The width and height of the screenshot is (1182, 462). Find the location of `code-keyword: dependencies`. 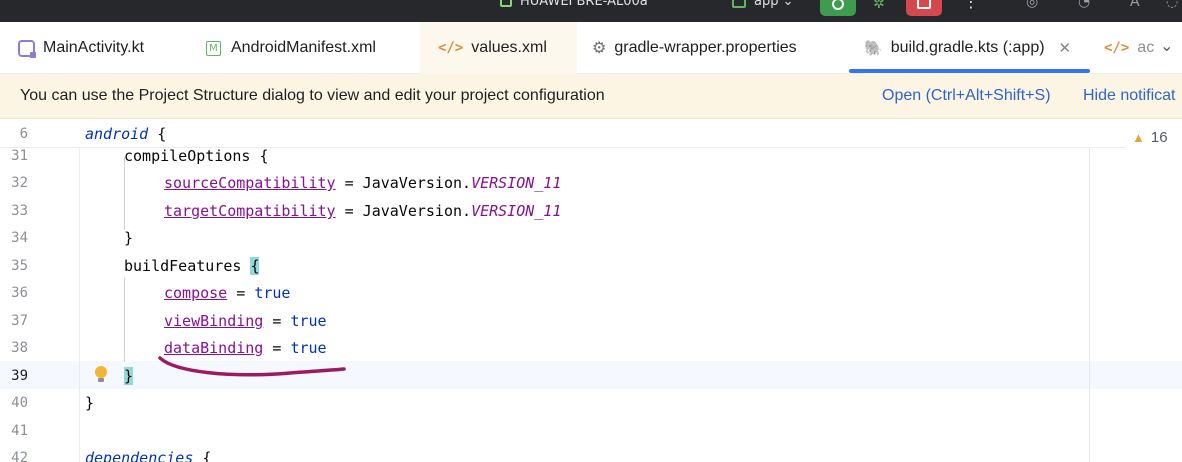

code-keyword: dependencies is located at coordinates (139, 455).